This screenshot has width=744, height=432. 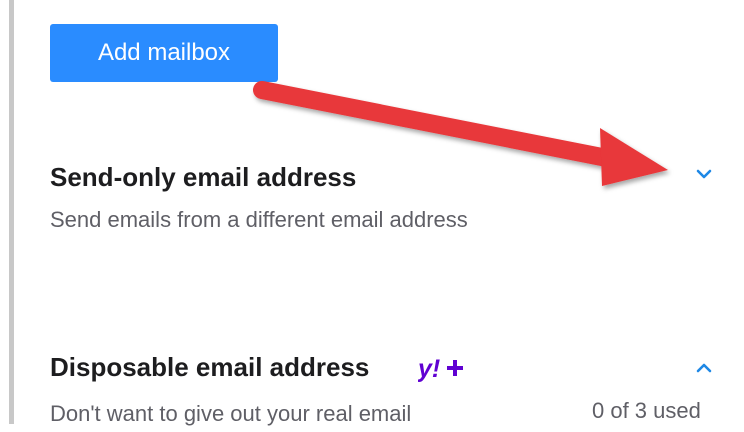 What do you see at coordinates (646, 410) in the screenshot?
I see `usage-count: 0 of 3 used` at bounding box center [646, 410].